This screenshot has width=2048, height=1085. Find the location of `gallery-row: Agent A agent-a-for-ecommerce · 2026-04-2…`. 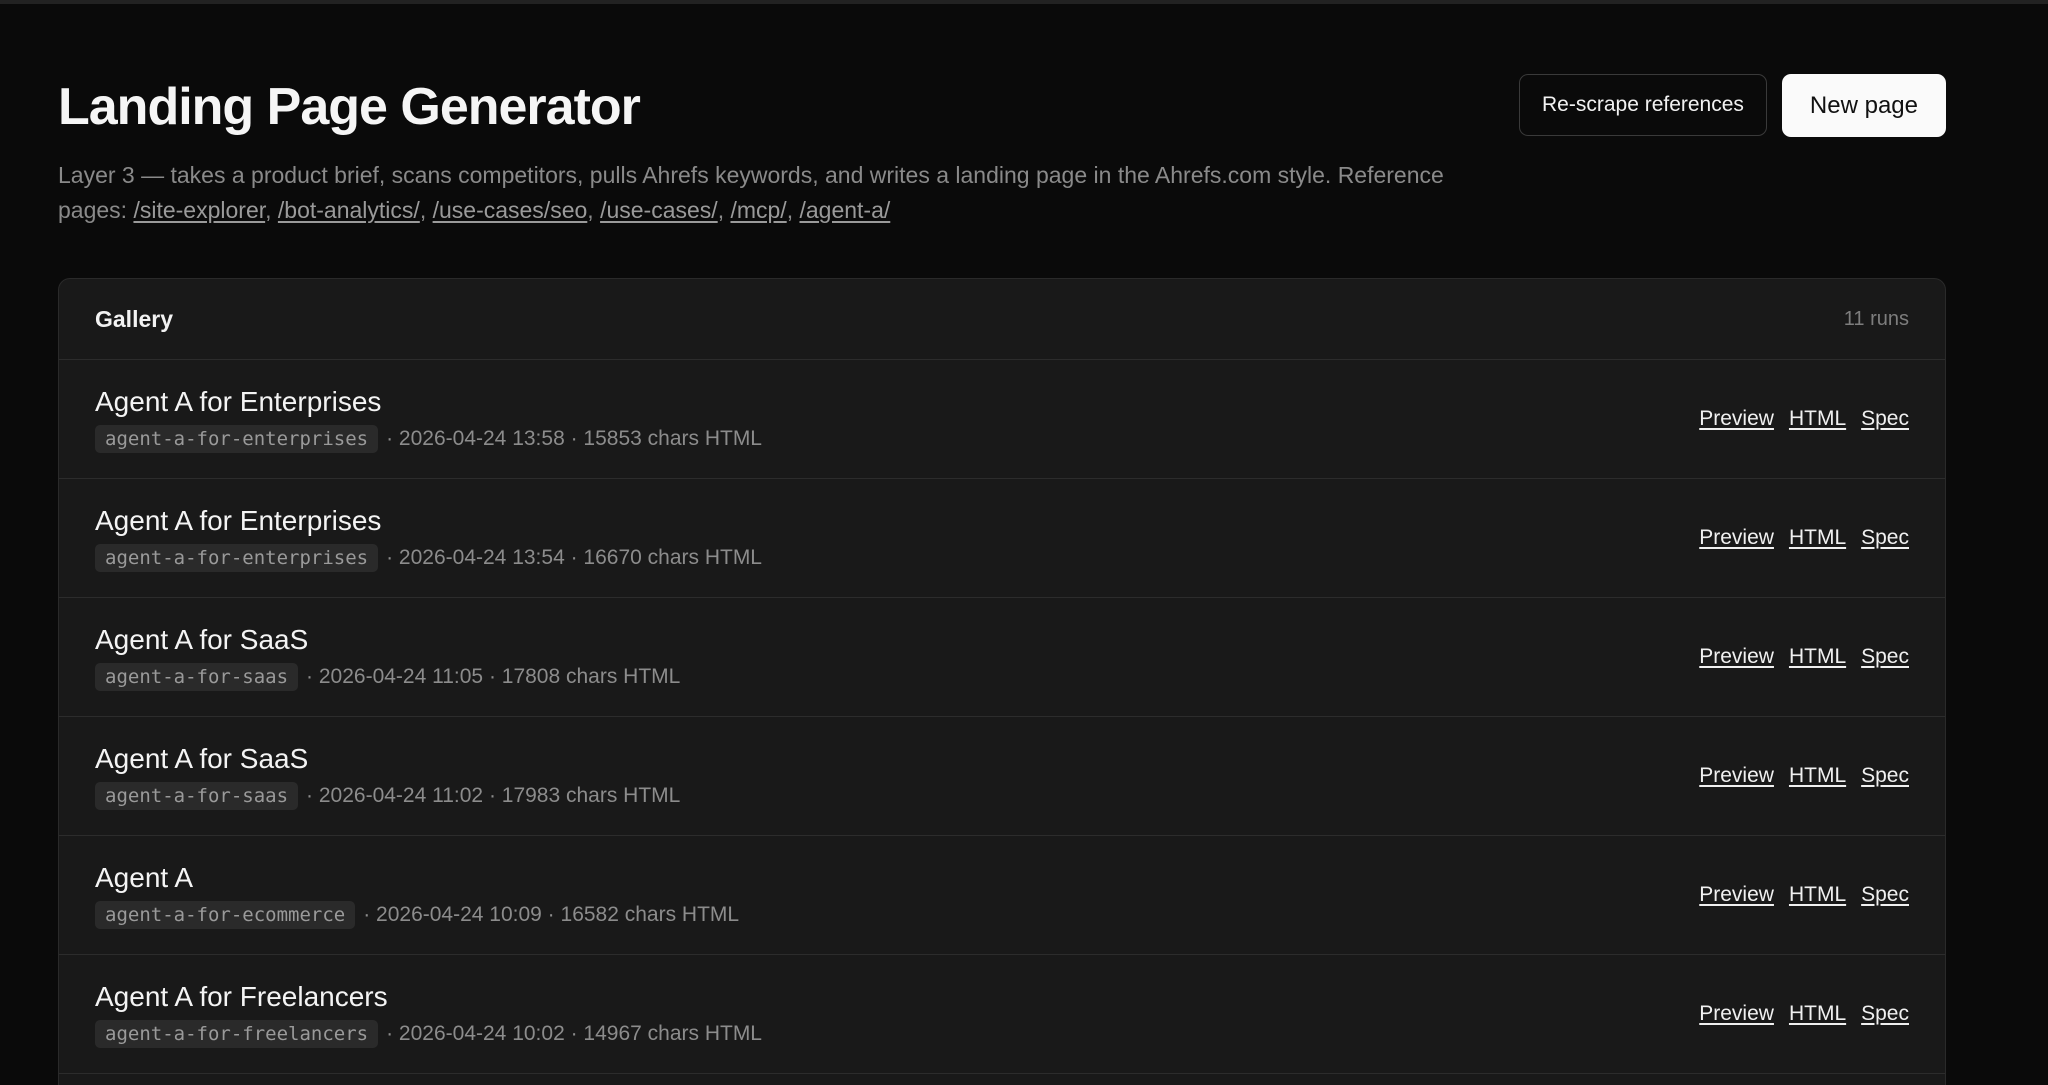

gallery-row: Agent A agent-a-for-ecommerce · 2026-04-2… is located at coordinates (1002, 895).